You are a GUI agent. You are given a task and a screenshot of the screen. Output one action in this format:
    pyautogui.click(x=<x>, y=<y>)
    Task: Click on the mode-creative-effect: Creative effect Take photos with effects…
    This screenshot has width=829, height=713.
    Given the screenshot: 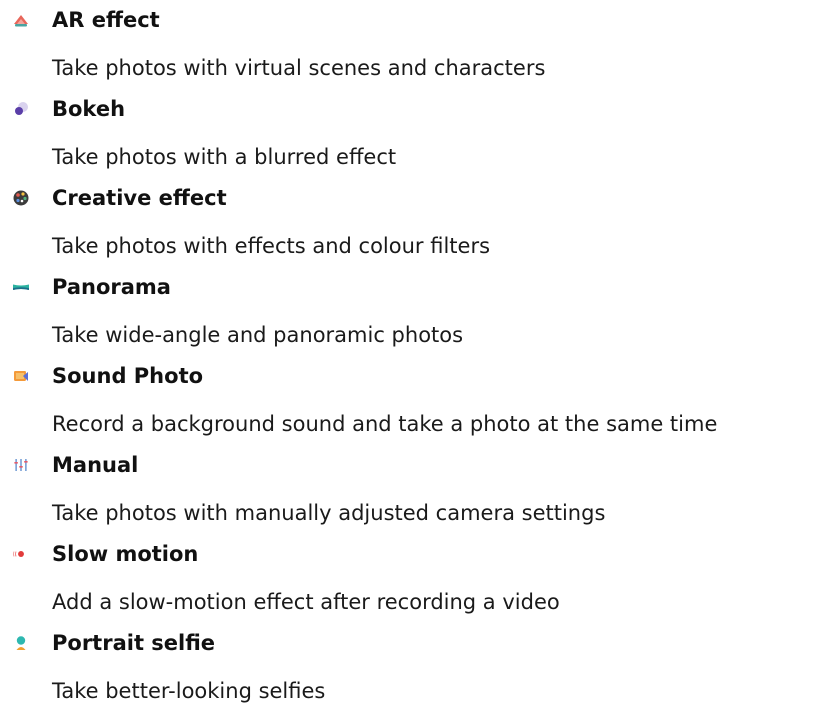 What is the action you would take?
    pyautogui.click(x=414, y=222)
    